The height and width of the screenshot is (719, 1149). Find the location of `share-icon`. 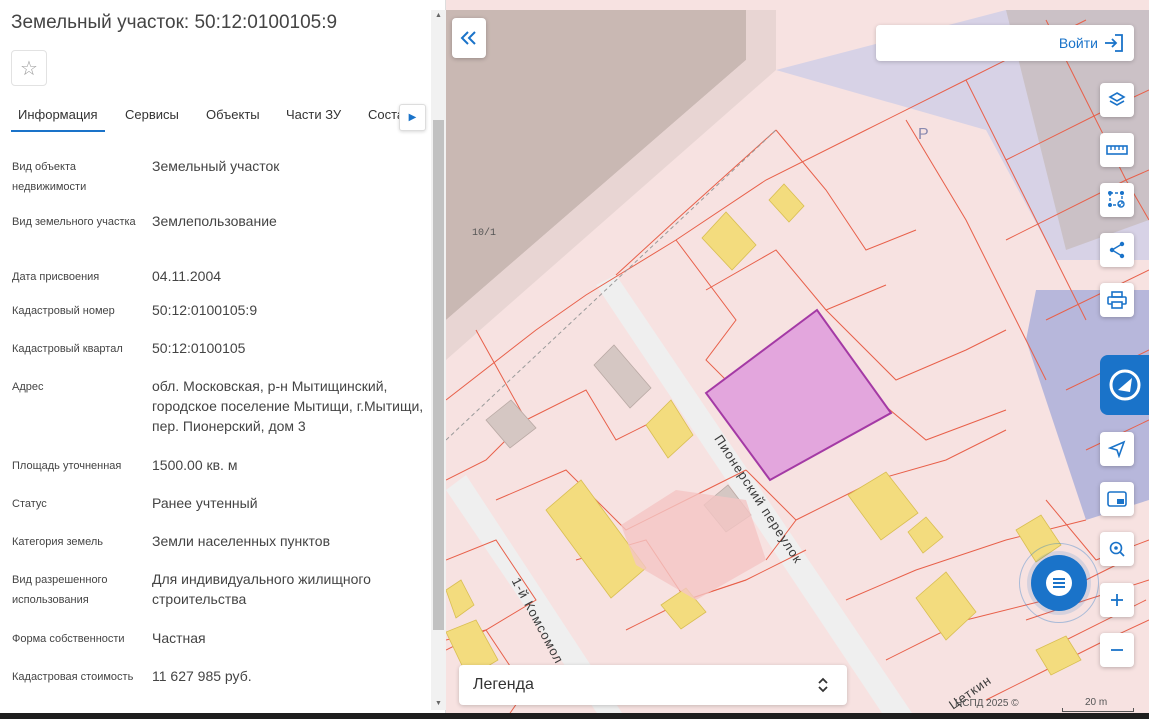

share-icon is located at coordinates (1117, 250).